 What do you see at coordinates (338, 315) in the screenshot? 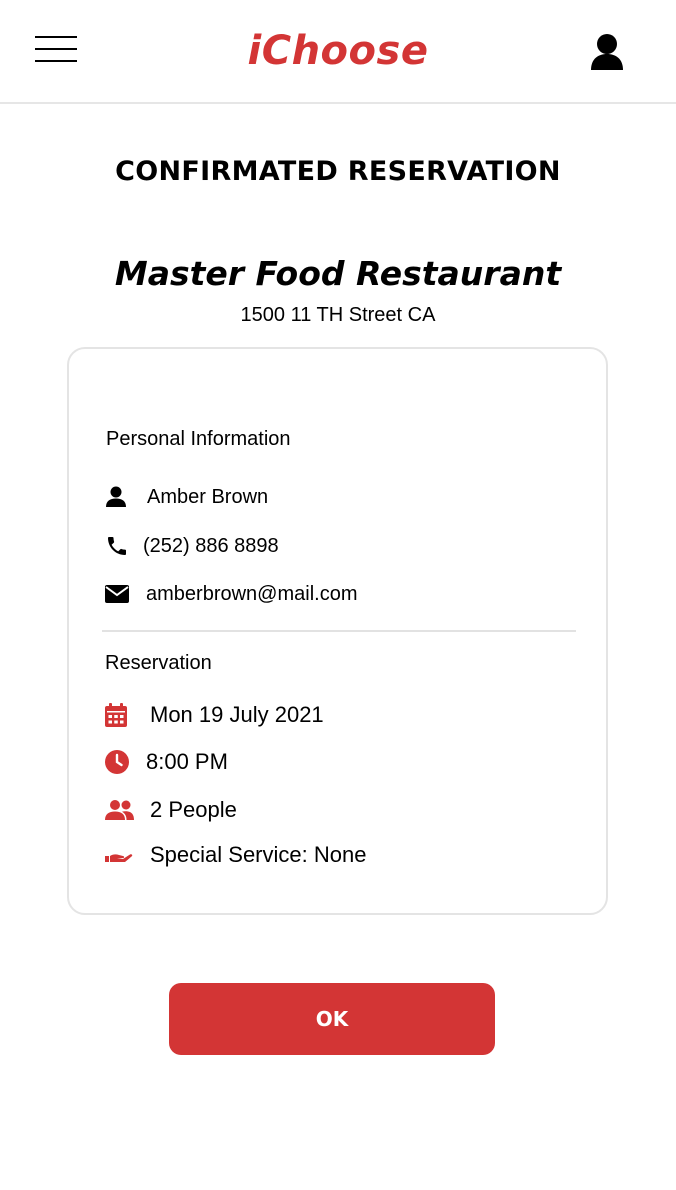
I see `restaurant-address: 1500 11 TH Street CA` at bounding box center [338, 315].